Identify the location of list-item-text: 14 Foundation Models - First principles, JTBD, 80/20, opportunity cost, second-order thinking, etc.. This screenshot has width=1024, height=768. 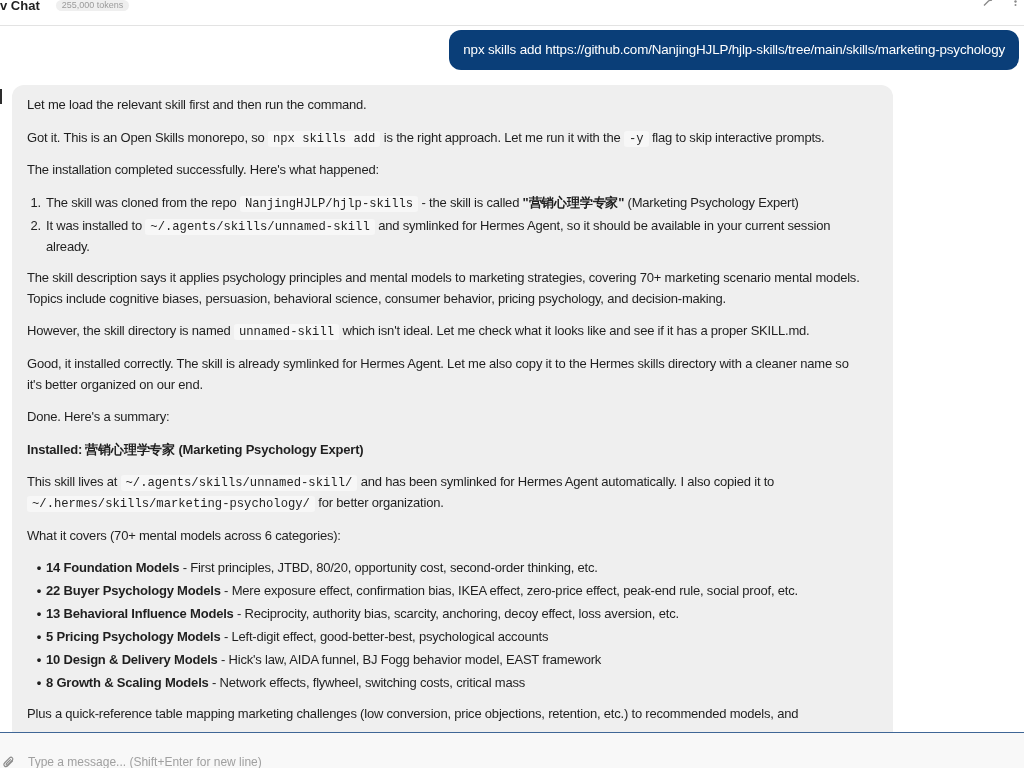
(322, 568).